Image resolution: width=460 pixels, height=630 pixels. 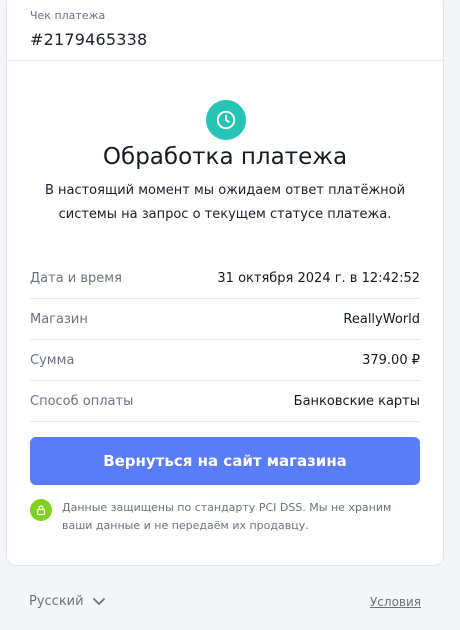 I want to click on detail-key: Сумма, so click(x=52, y=360).